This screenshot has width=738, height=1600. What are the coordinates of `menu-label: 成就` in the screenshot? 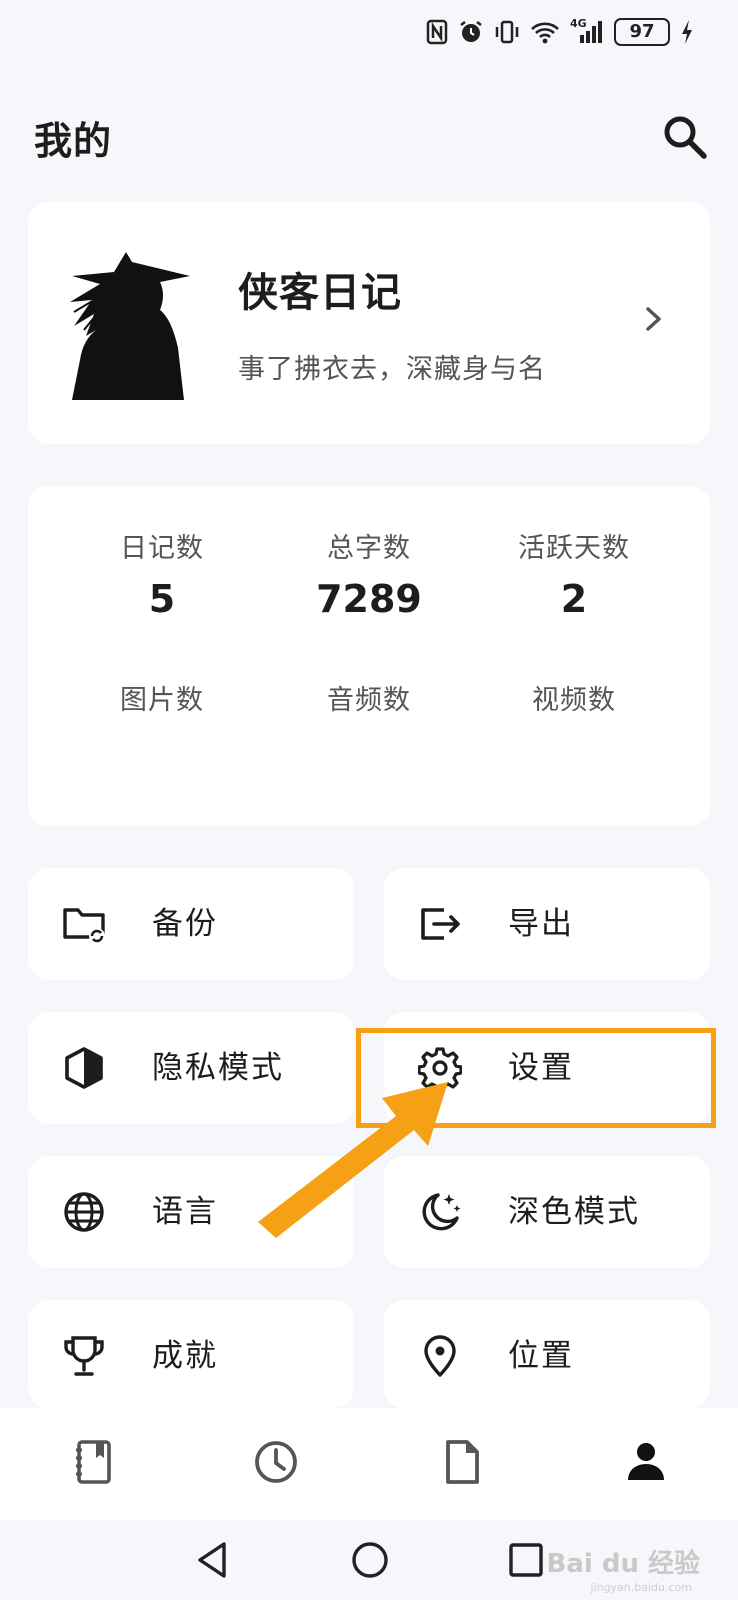 It's located at (185, 1356).